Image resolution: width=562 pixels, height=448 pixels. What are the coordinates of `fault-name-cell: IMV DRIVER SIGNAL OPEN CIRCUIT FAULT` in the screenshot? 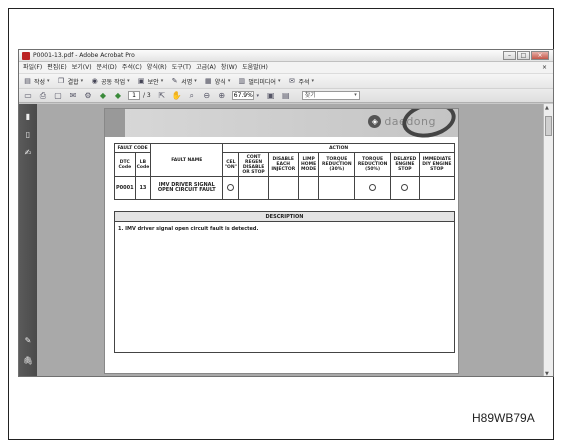 It's located at (187, 188).